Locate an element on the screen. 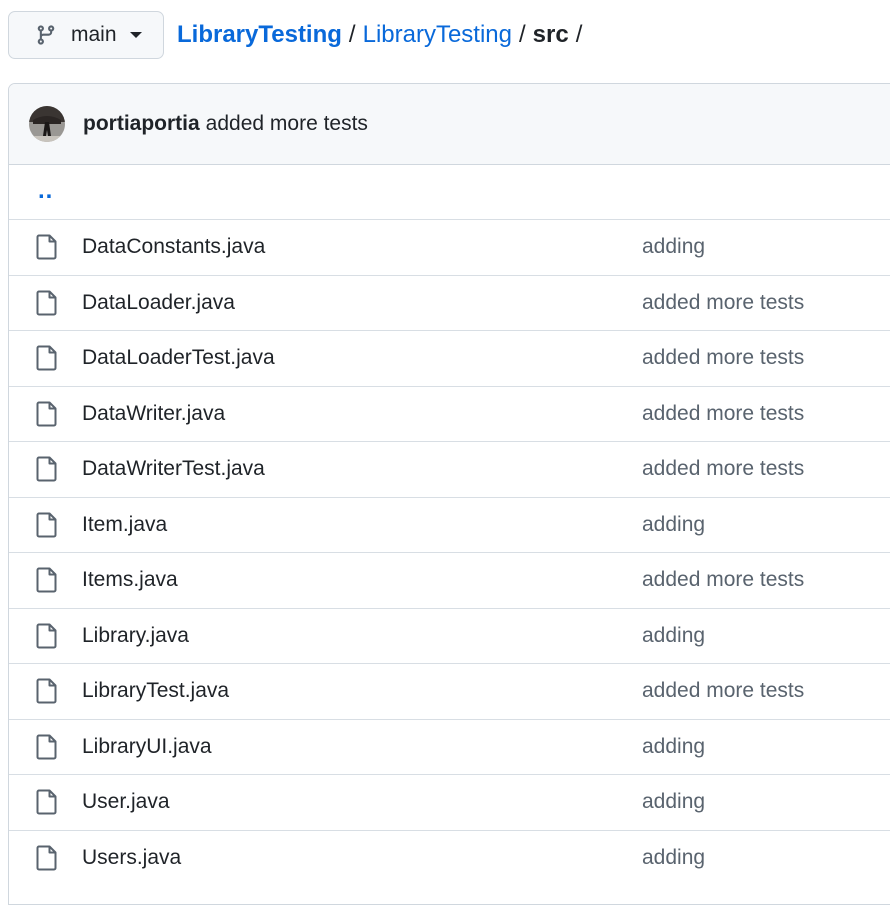 The height and width of the screenshot is (905, 890). file-name-link: DataWriterTest.java is located at coordinates (173, 469).